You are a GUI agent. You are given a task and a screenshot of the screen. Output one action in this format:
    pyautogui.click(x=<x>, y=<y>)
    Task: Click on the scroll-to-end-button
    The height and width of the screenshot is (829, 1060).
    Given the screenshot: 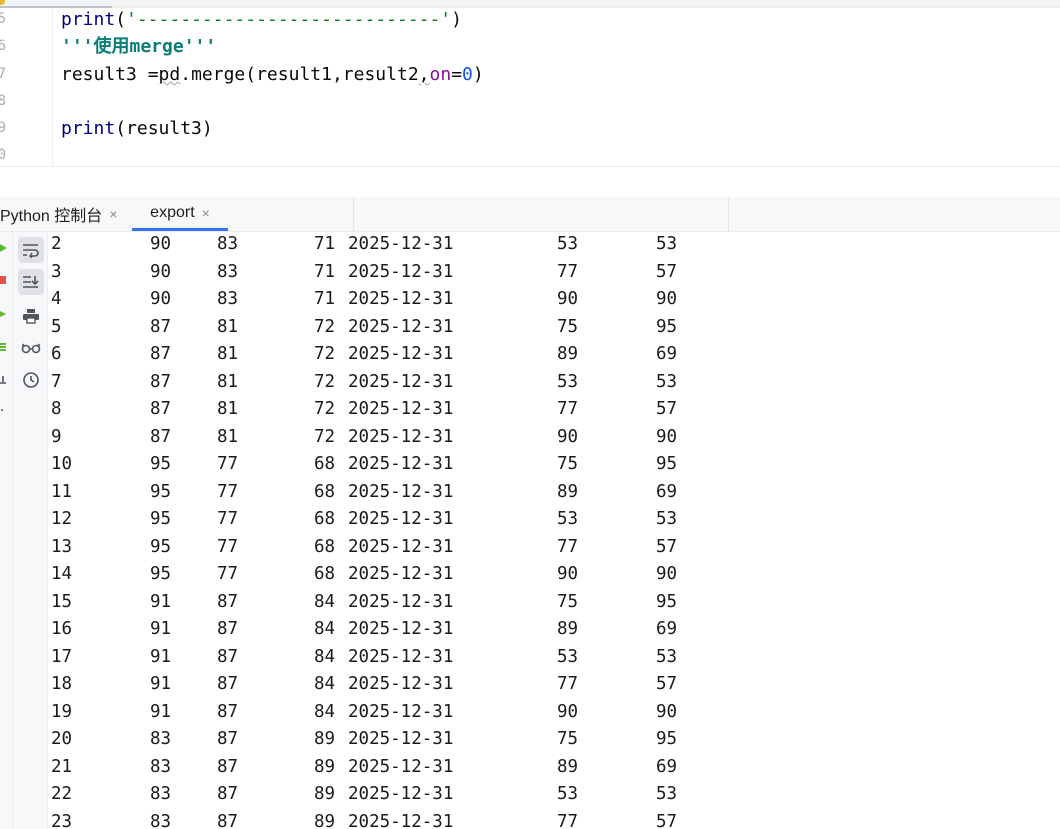 What is the action you would take?
    pyautogui.click(x=31, y=282)
    